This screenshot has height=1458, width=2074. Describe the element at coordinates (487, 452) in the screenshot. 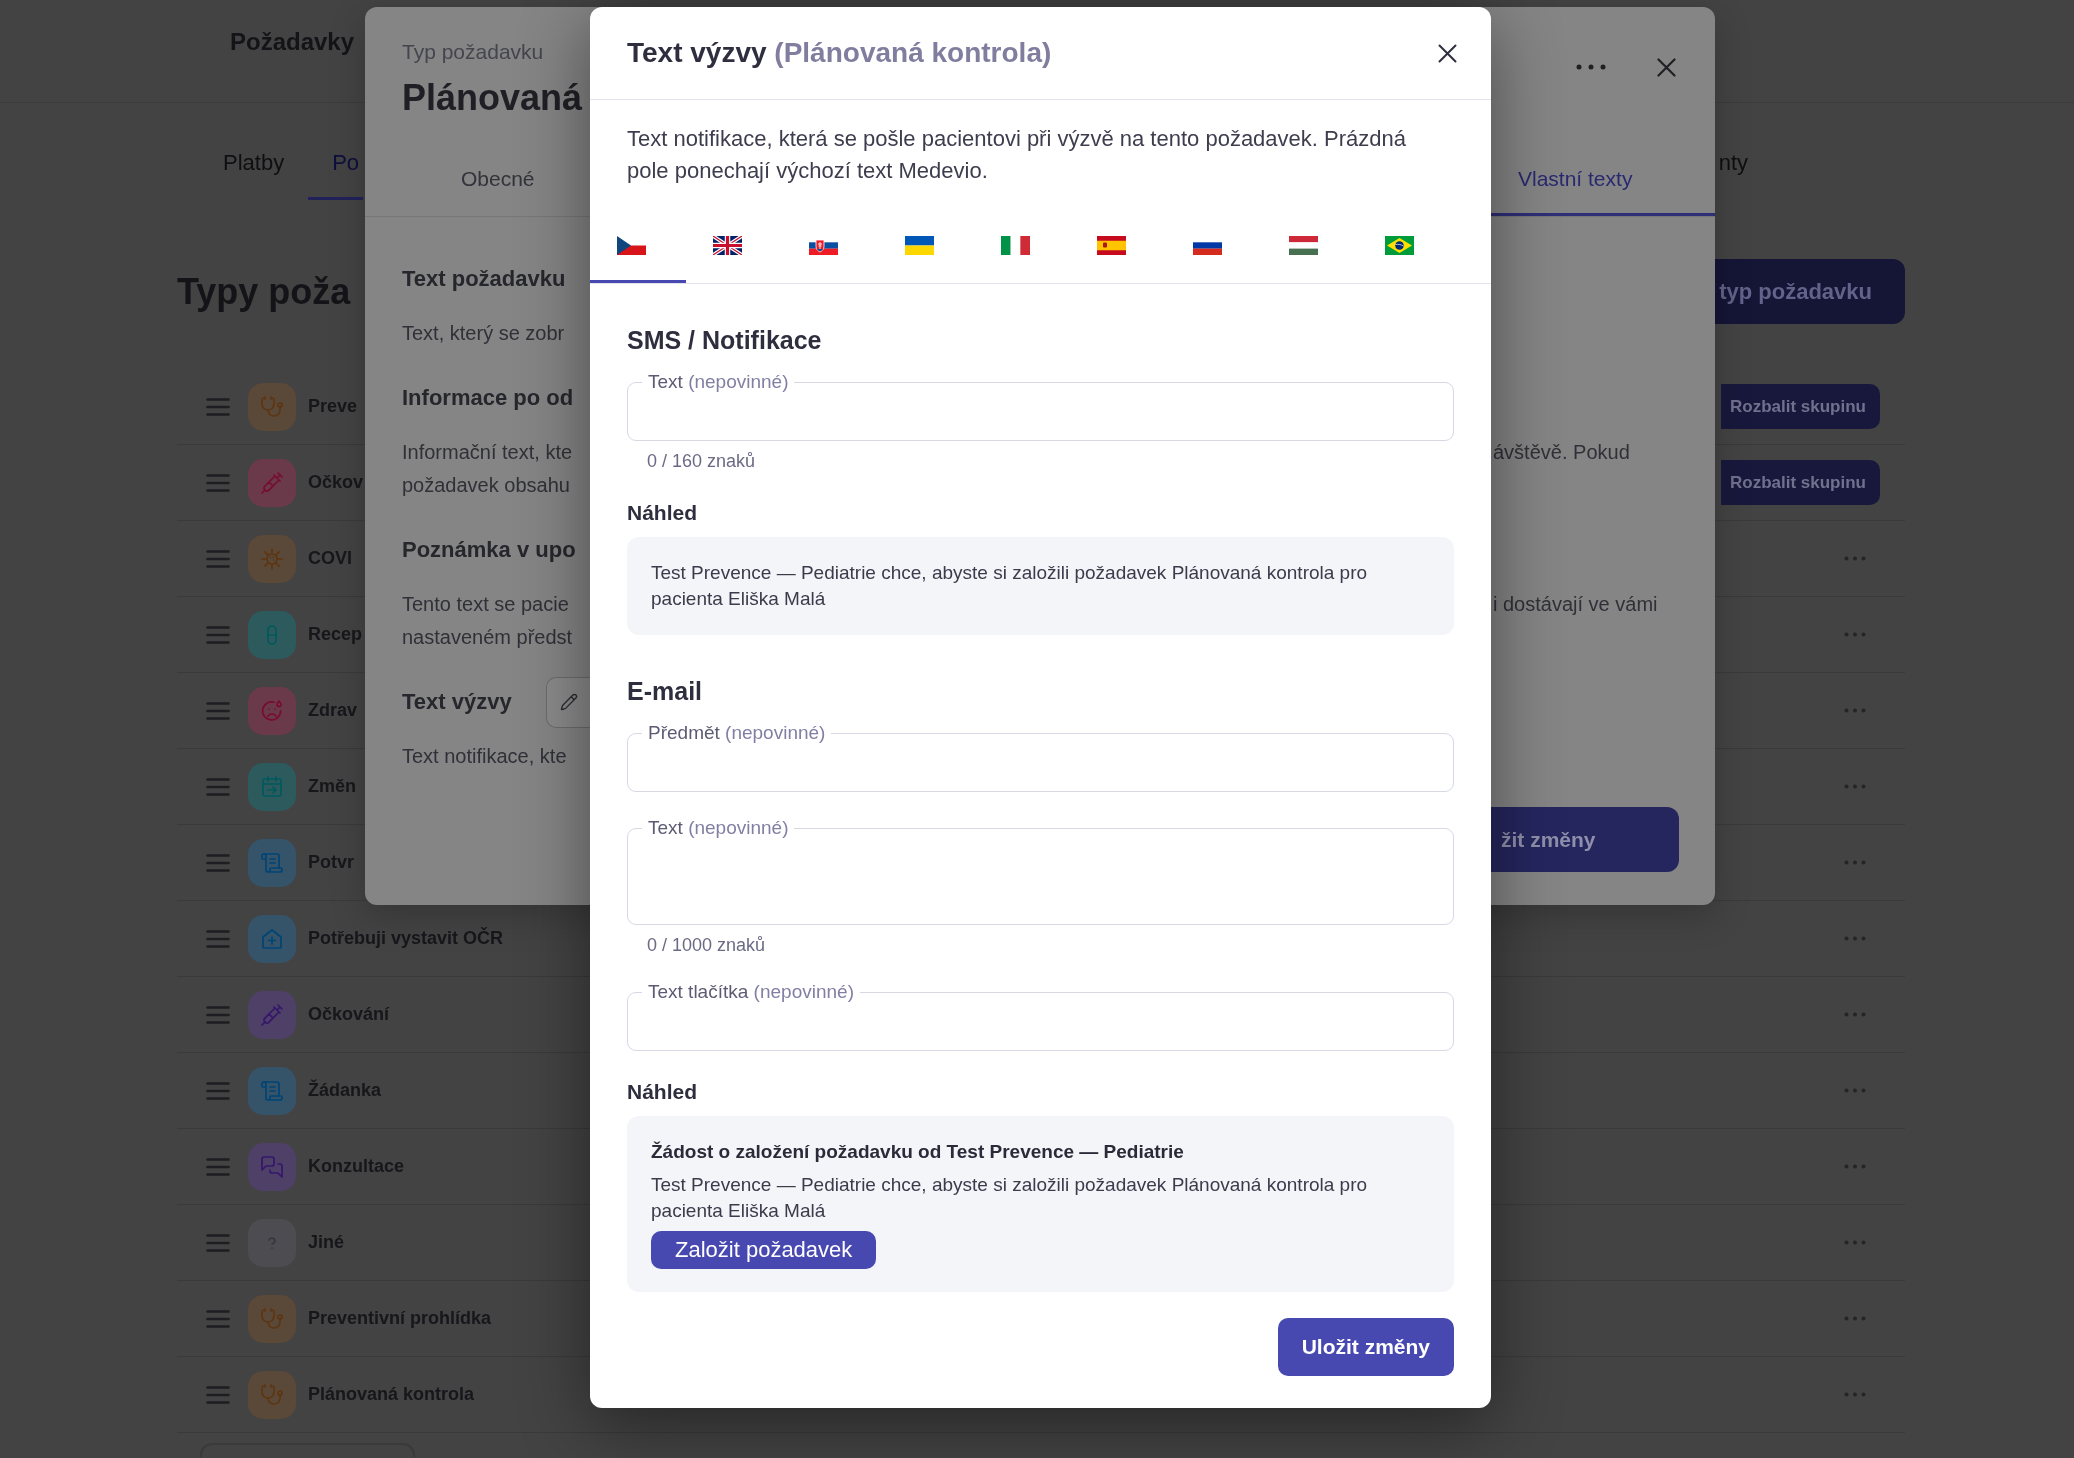

I see `section-text: Informační text, kte` at that location.